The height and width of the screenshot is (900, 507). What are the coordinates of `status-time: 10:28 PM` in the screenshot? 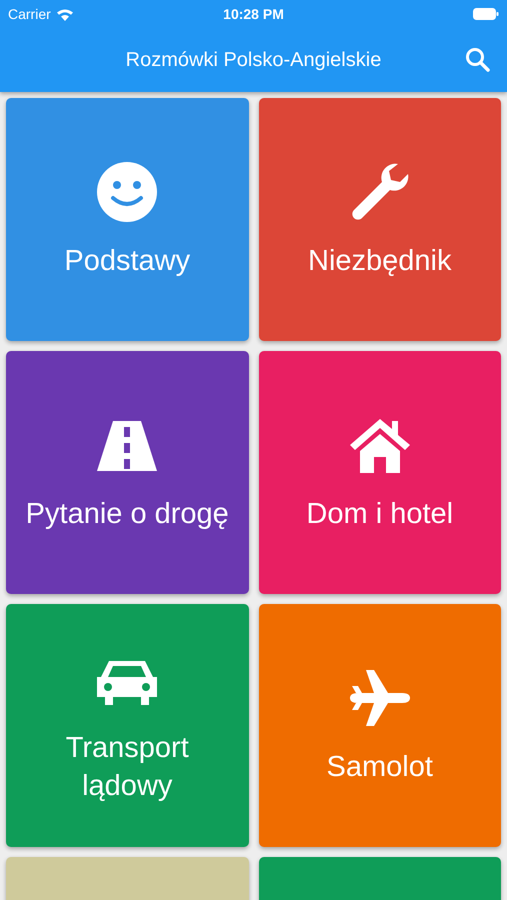 It's located at (253, 14).